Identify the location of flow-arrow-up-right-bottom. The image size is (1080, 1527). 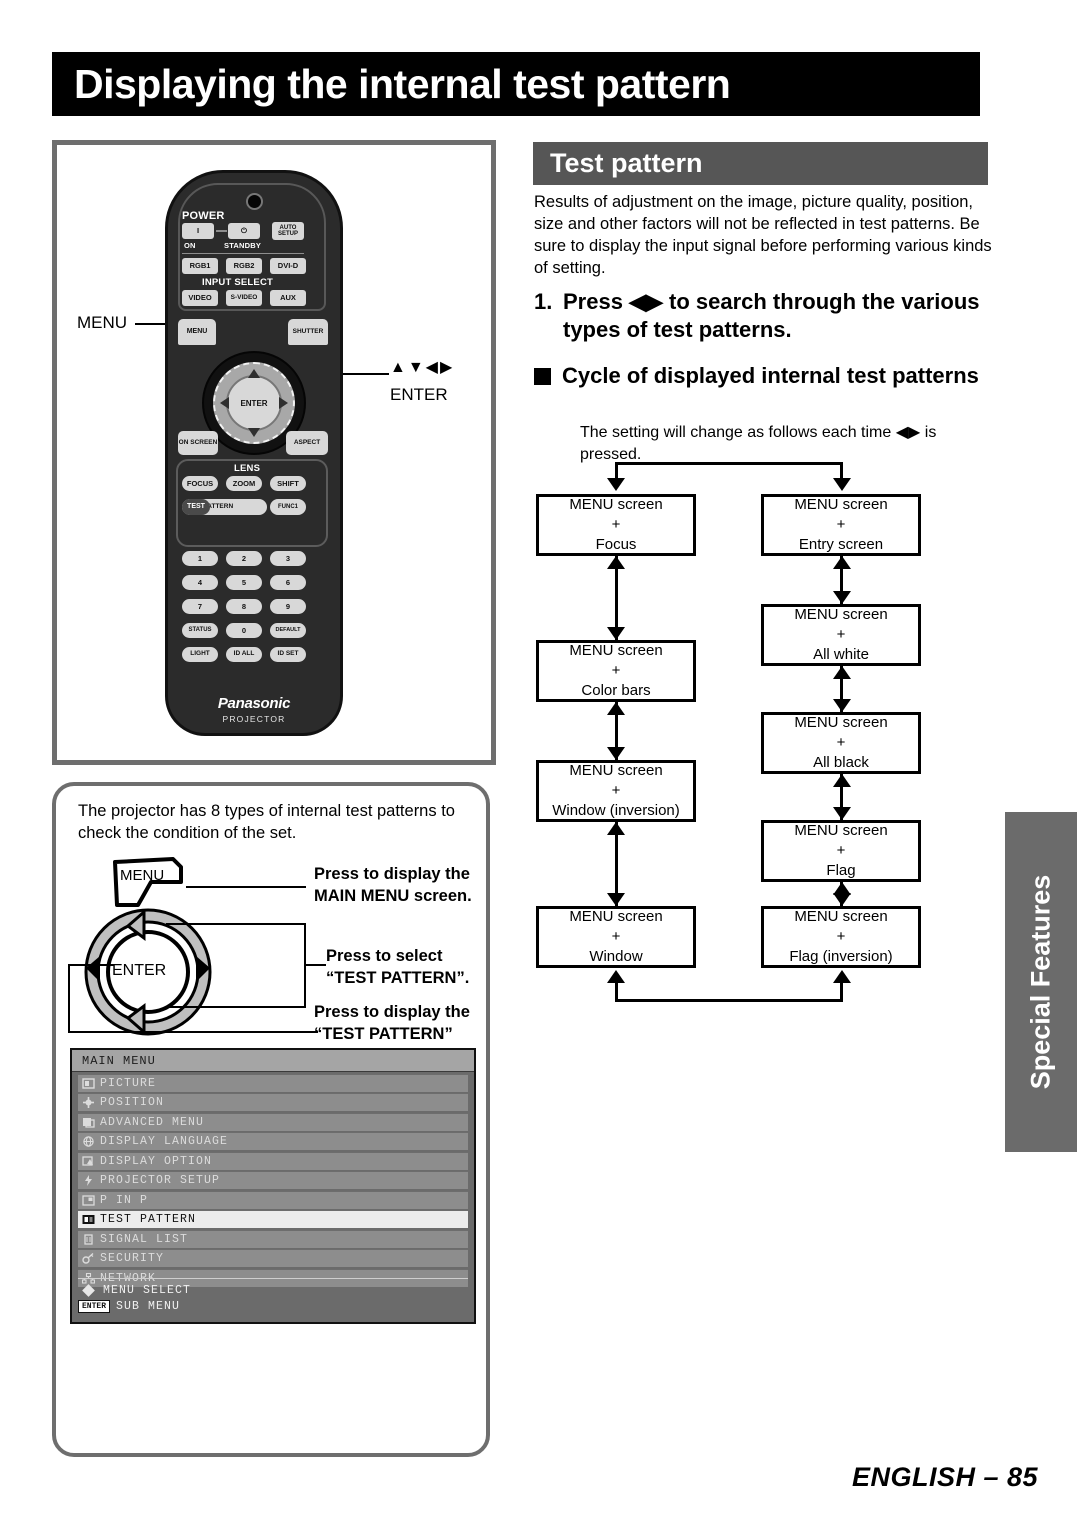
(842, 976).